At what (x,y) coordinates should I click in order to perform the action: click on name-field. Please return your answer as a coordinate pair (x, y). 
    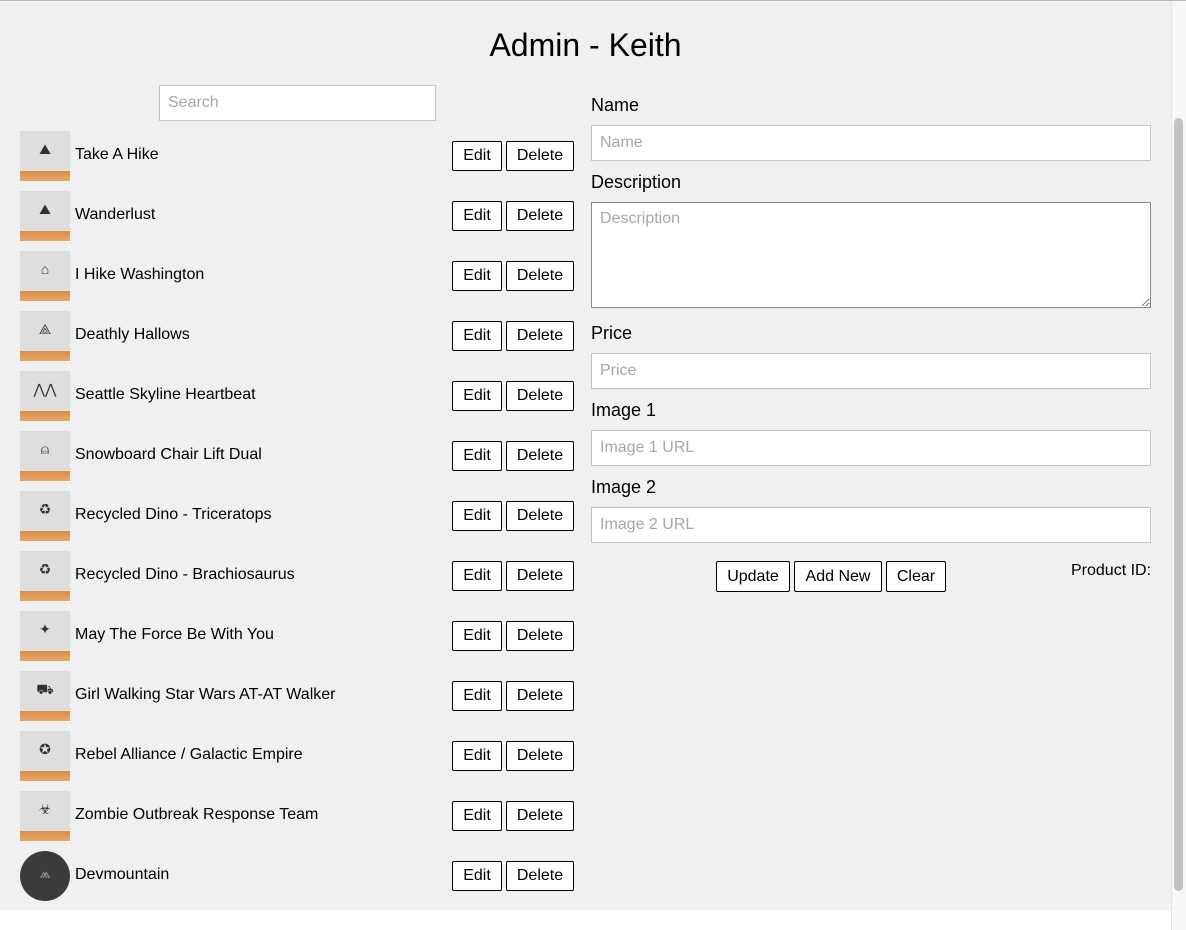
    Looking at the image, I should click on (871, 143).